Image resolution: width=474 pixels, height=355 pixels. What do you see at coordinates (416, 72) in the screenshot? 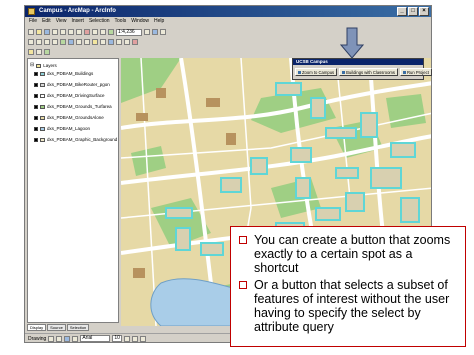
I see `run-project-button: Run Project` at bounding box center [416, 72].